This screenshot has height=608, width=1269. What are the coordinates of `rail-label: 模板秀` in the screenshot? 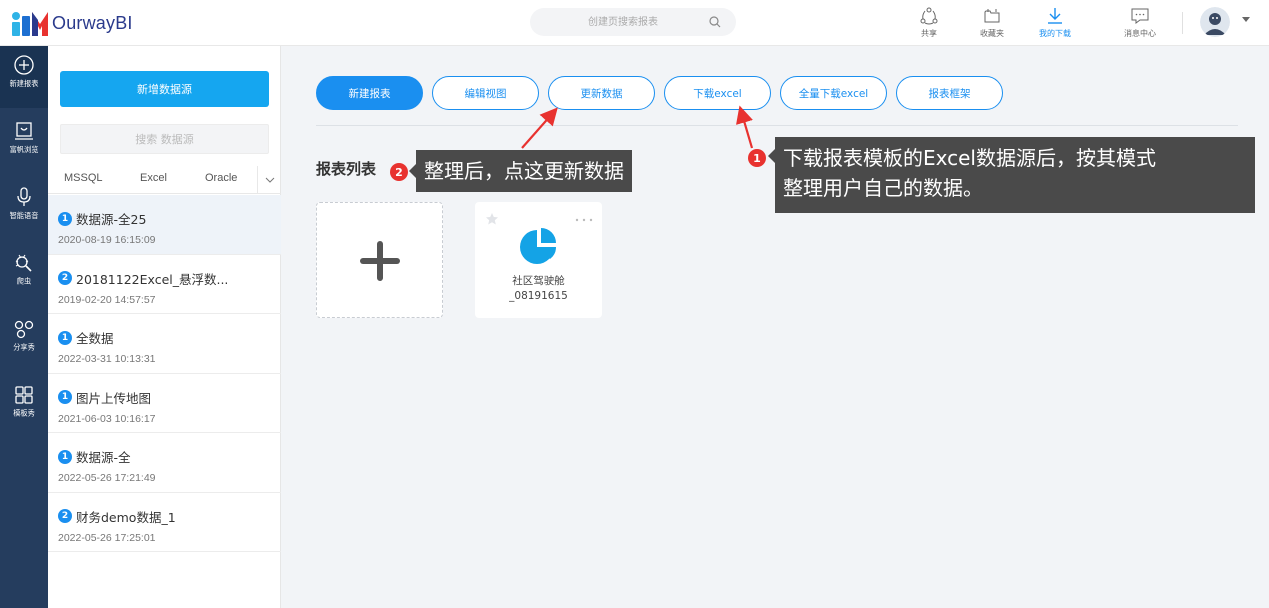 It's located at (24, 413).